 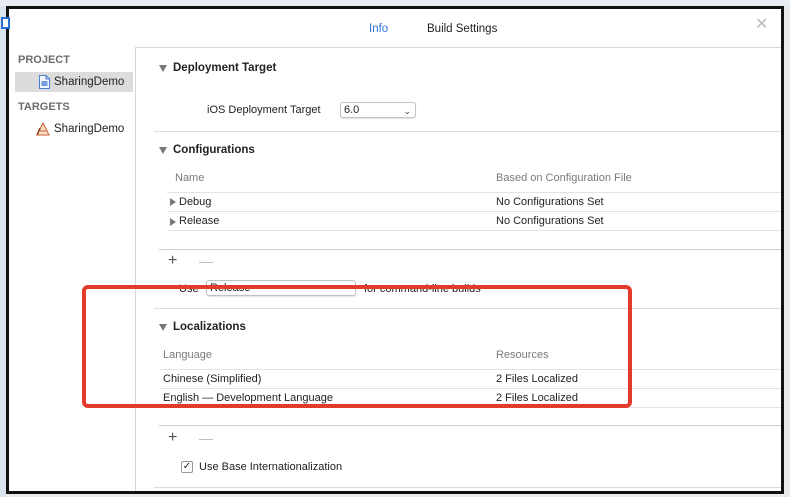 What do you see at coordinates (44, 60) in the screenshot?
I see `project-section-header: PROJECT` at bounding box center [44, 60].